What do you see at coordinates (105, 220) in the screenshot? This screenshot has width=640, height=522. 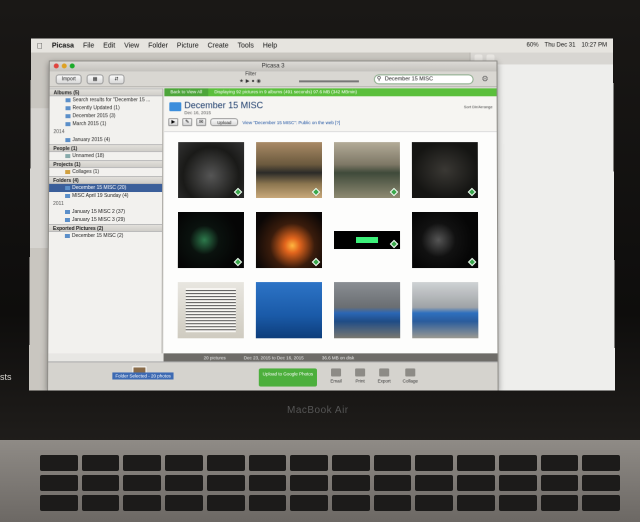 I see `folder-january-15-misc-3: January 15 MISC 3 (29)` at bounding box center [105, 220].